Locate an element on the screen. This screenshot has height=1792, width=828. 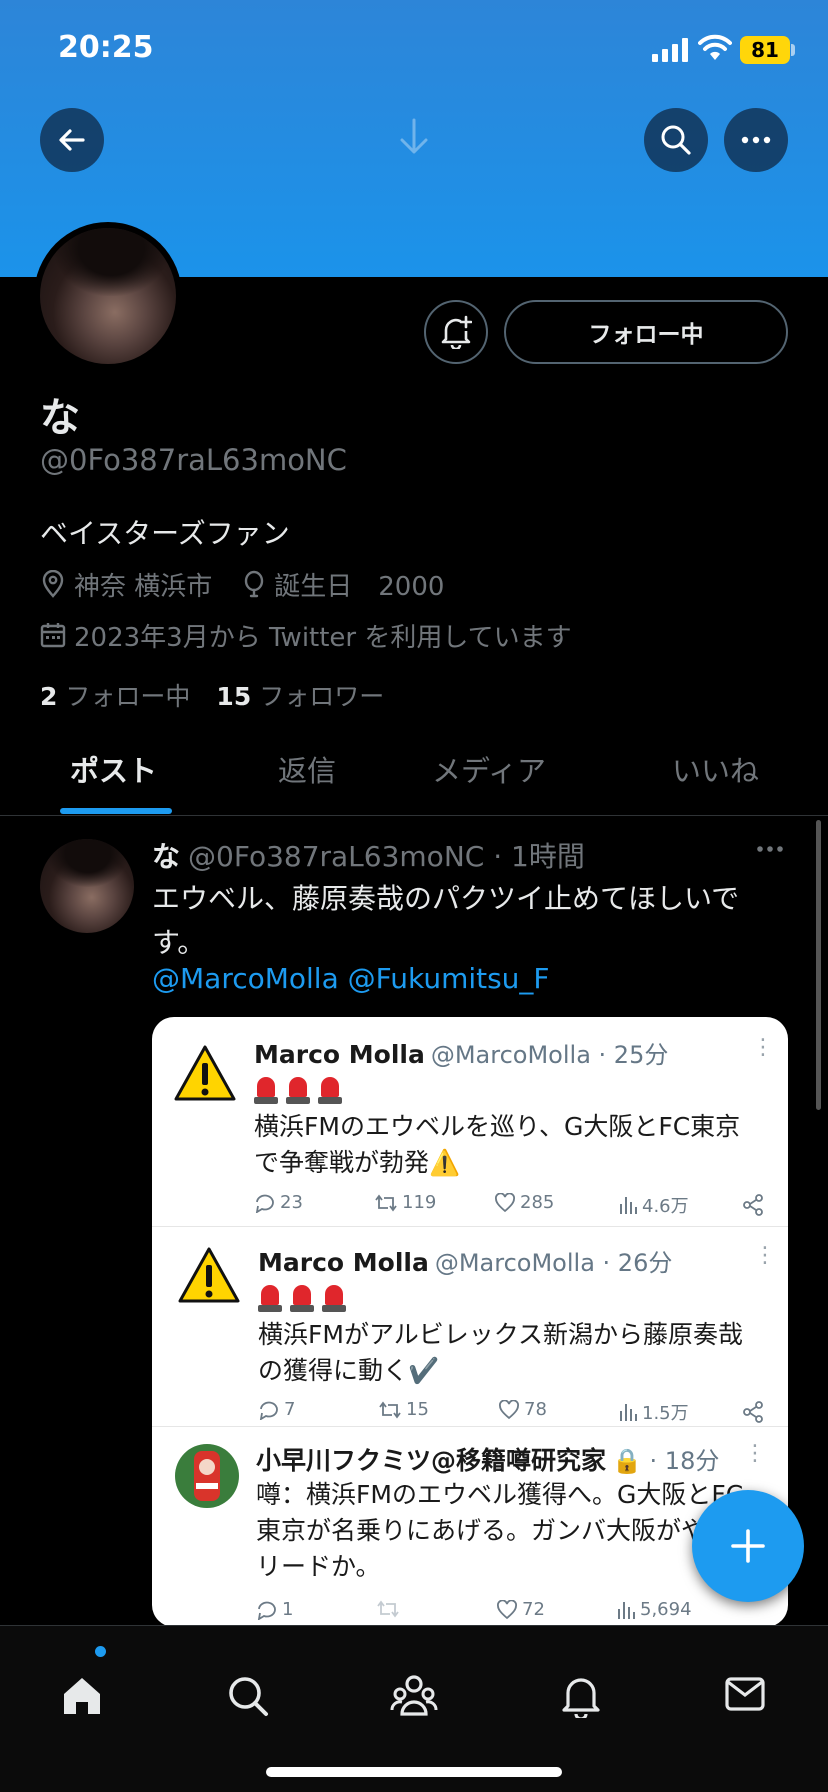
post-author-name: な is located at coordinates (166, 856).